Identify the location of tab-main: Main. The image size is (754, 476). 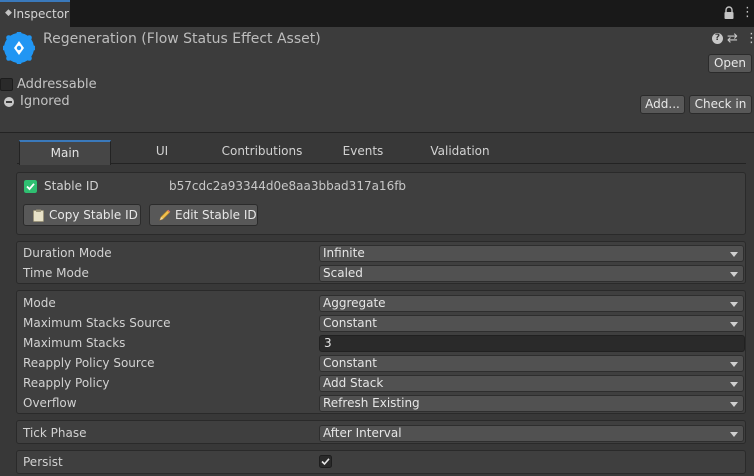
(65, 152).